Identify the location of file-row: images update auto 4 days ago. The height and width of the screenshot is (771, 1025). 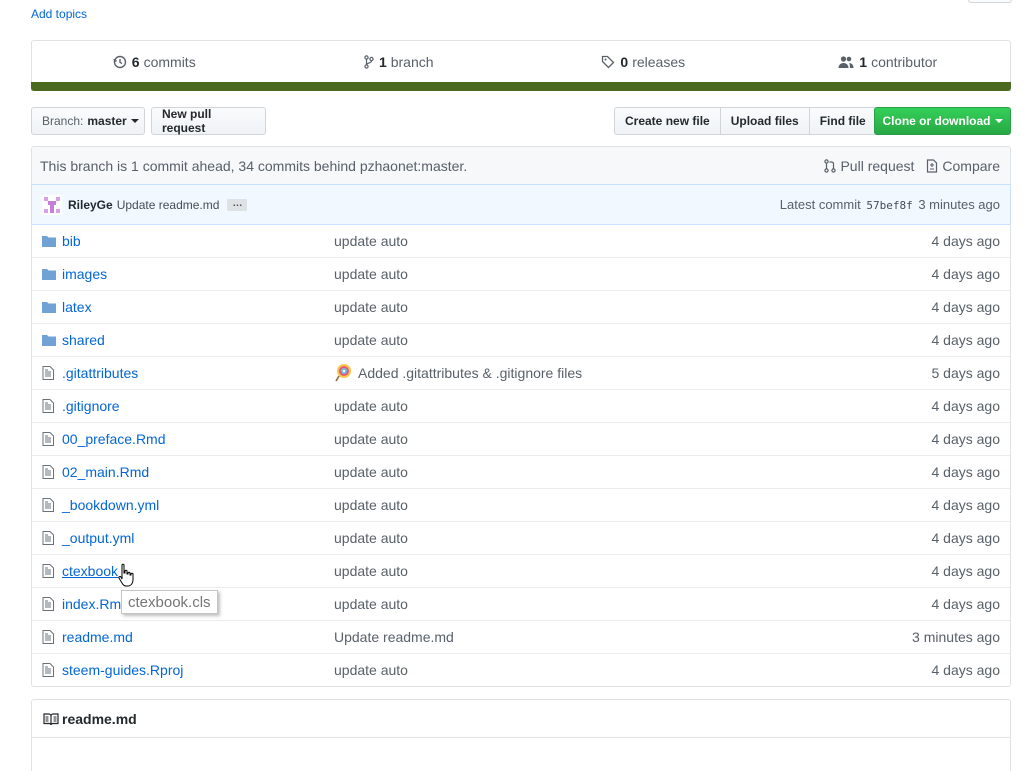
(521, 273).